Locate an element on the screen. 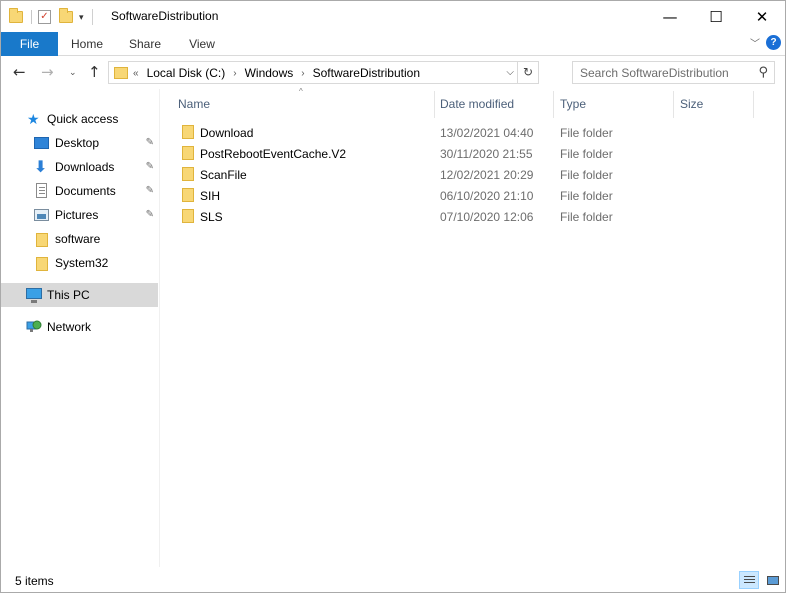 The height and width of the screenshot is (593, 786). sidebar-item-pictures: Pictures ✎ is located at coordinates (79, 215).